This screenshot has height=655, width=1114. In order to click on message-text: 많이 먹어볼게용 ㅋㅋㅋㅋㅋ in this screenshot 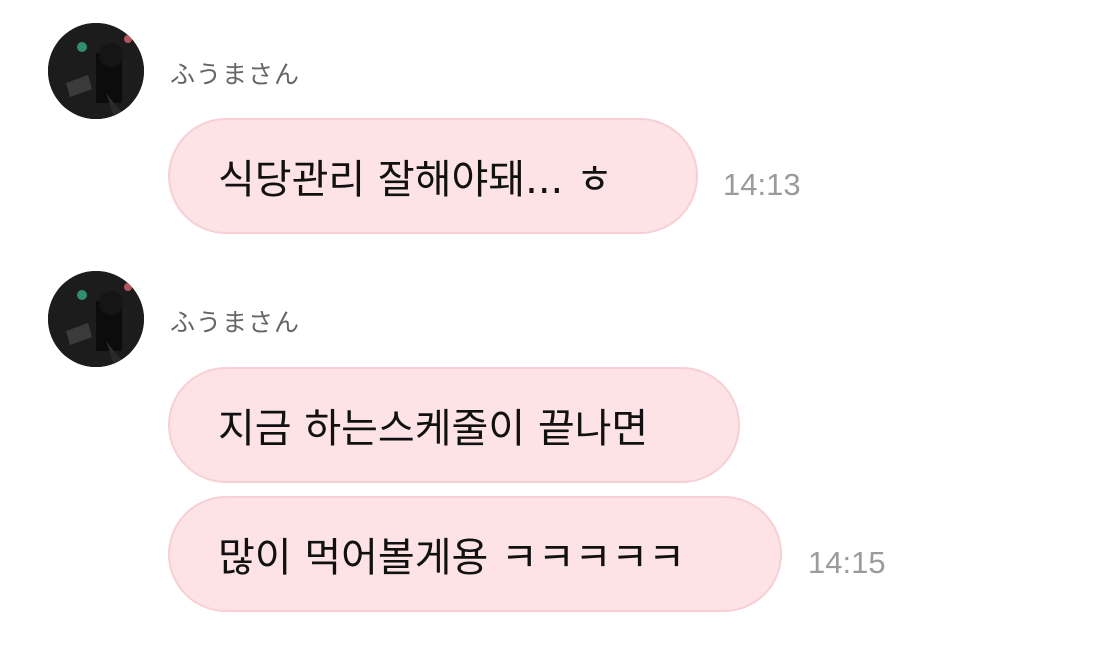, I will do `click(452, 558)`.